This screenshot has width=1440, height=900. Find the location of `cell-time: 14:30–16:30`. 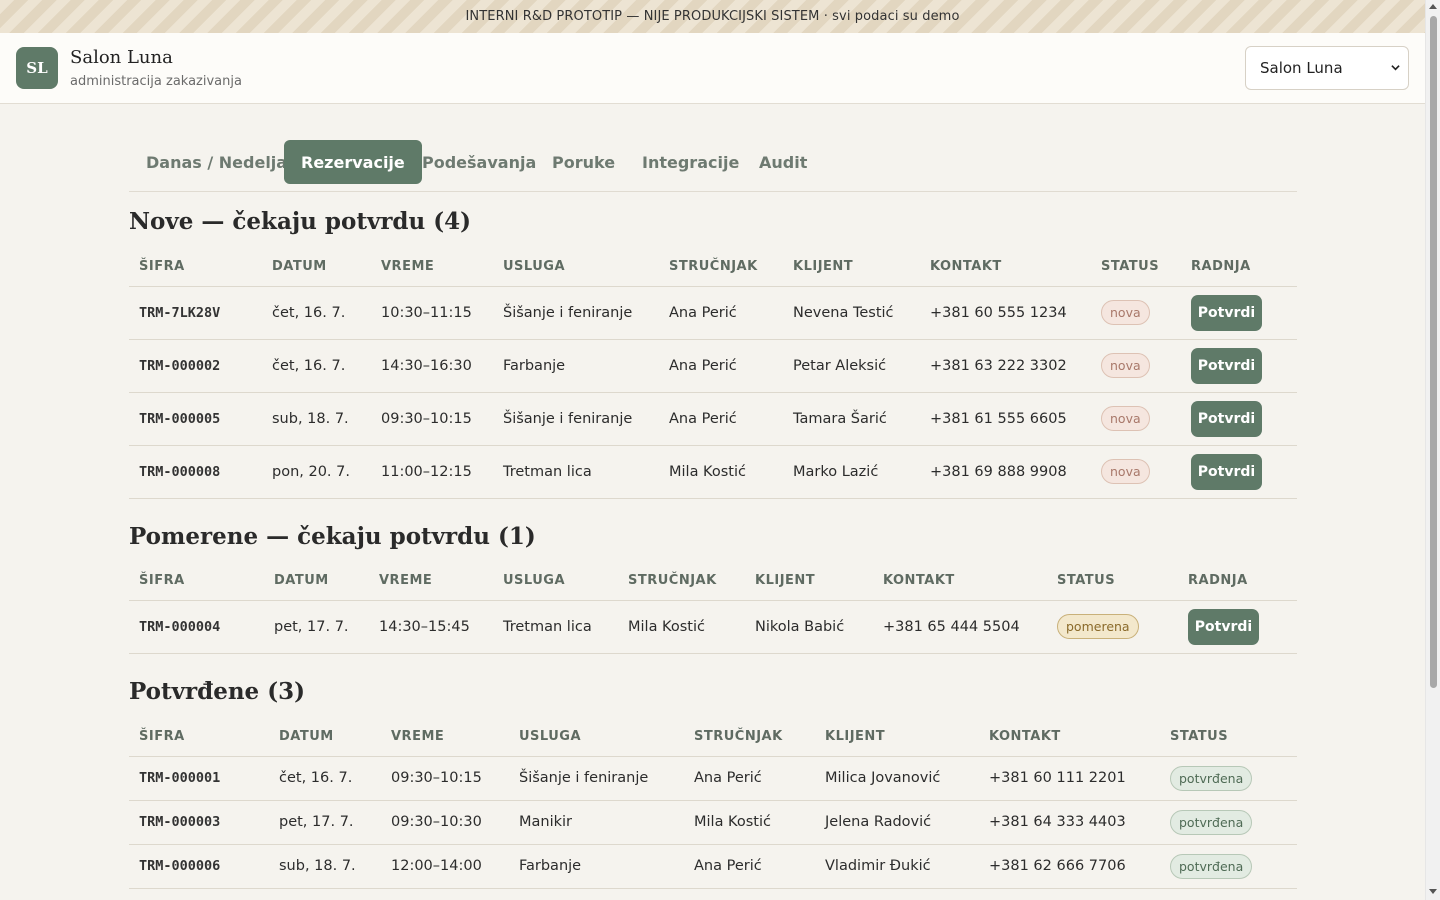

cell-time: 14:30–16:30 is located at coordinates (426, 365).